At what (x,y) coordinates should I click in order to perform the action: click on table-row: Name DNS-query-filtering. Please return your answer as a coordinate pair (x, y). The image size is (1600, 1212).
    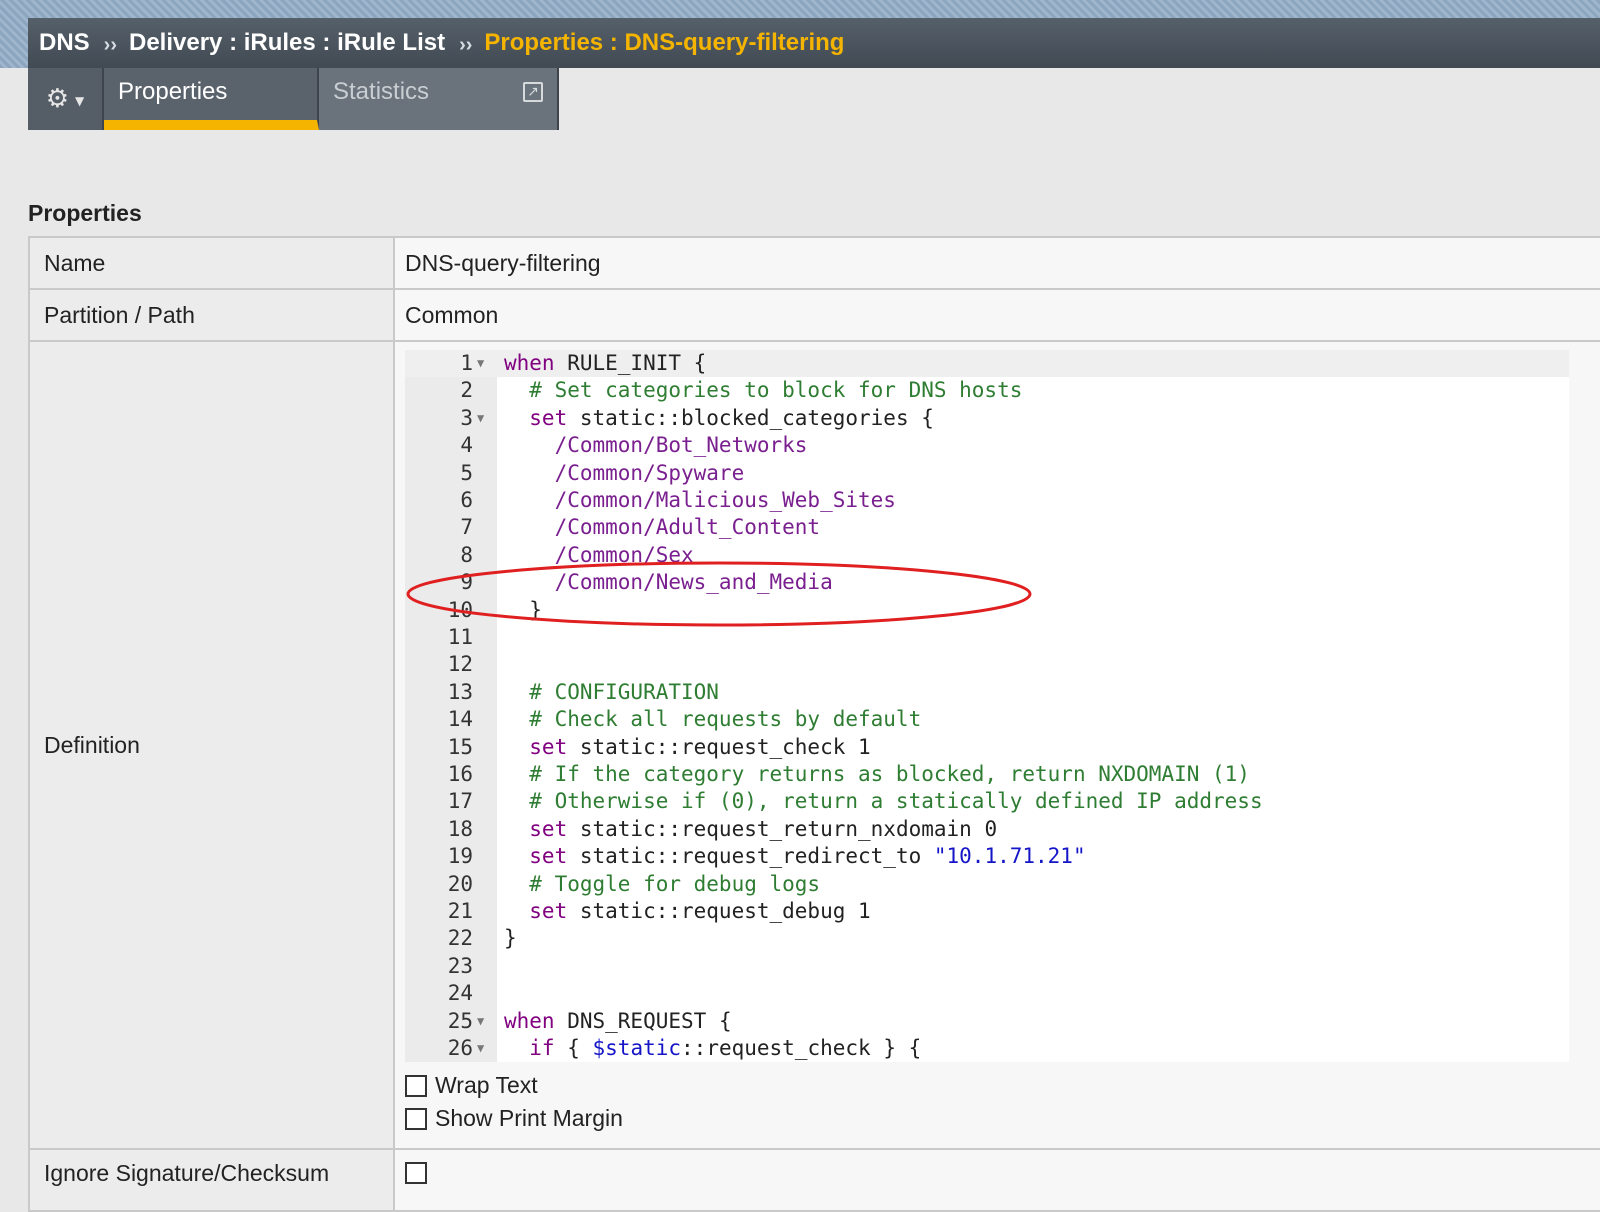
    Looking at the image, I should click on (815, 264).